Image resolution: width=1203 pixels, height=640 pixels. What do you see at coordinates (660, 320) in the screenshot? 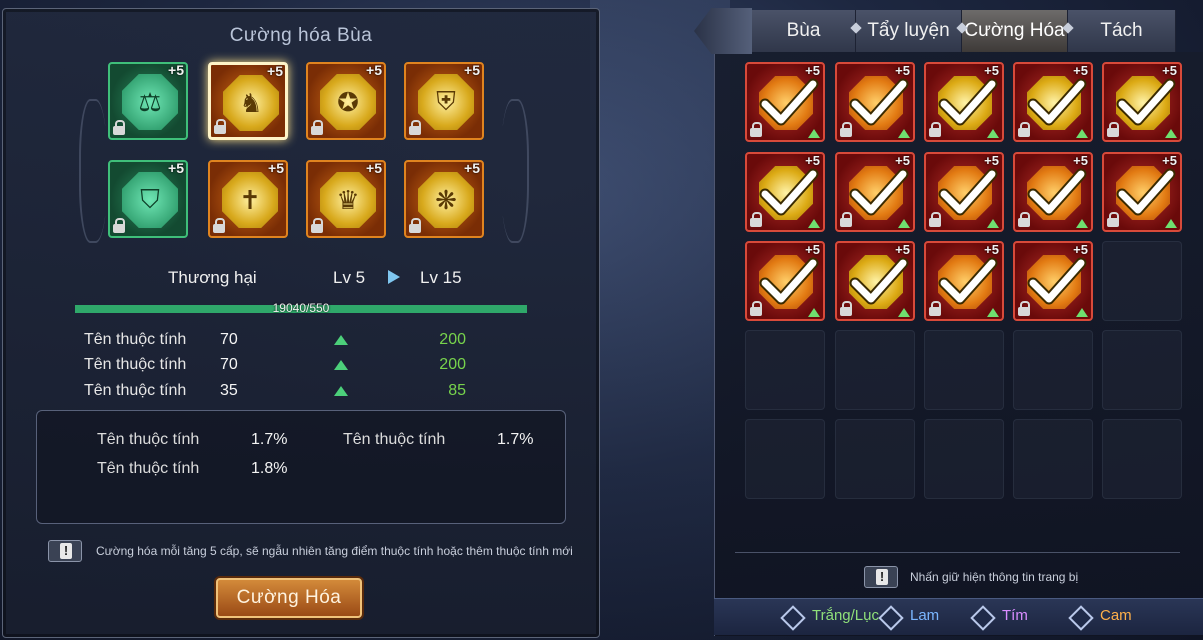
I see `background-decoration` at bounding box center [660, 320].